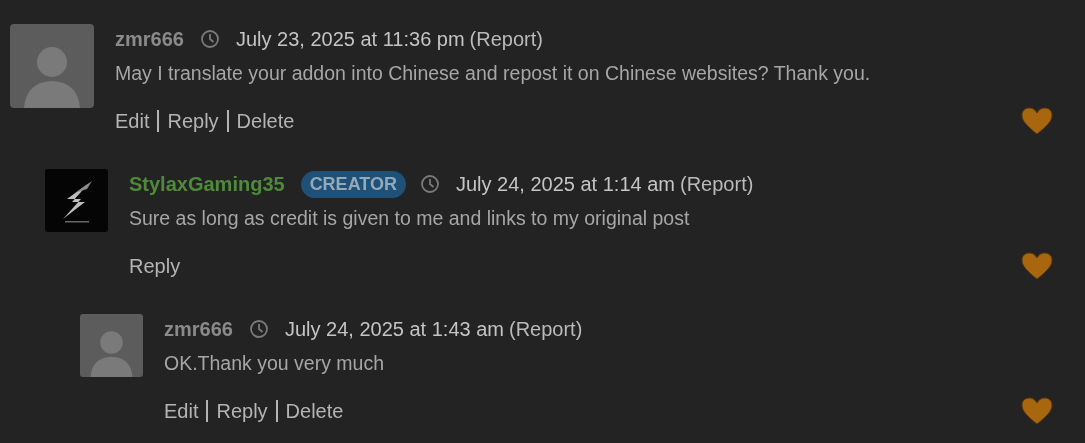 Image resolution: width=1085 pixels, height=443 pixels. What do you see at coordinates (111, 345) in the screenshot?
I see `avatar-placeholder` at bounding box center [111, 345].